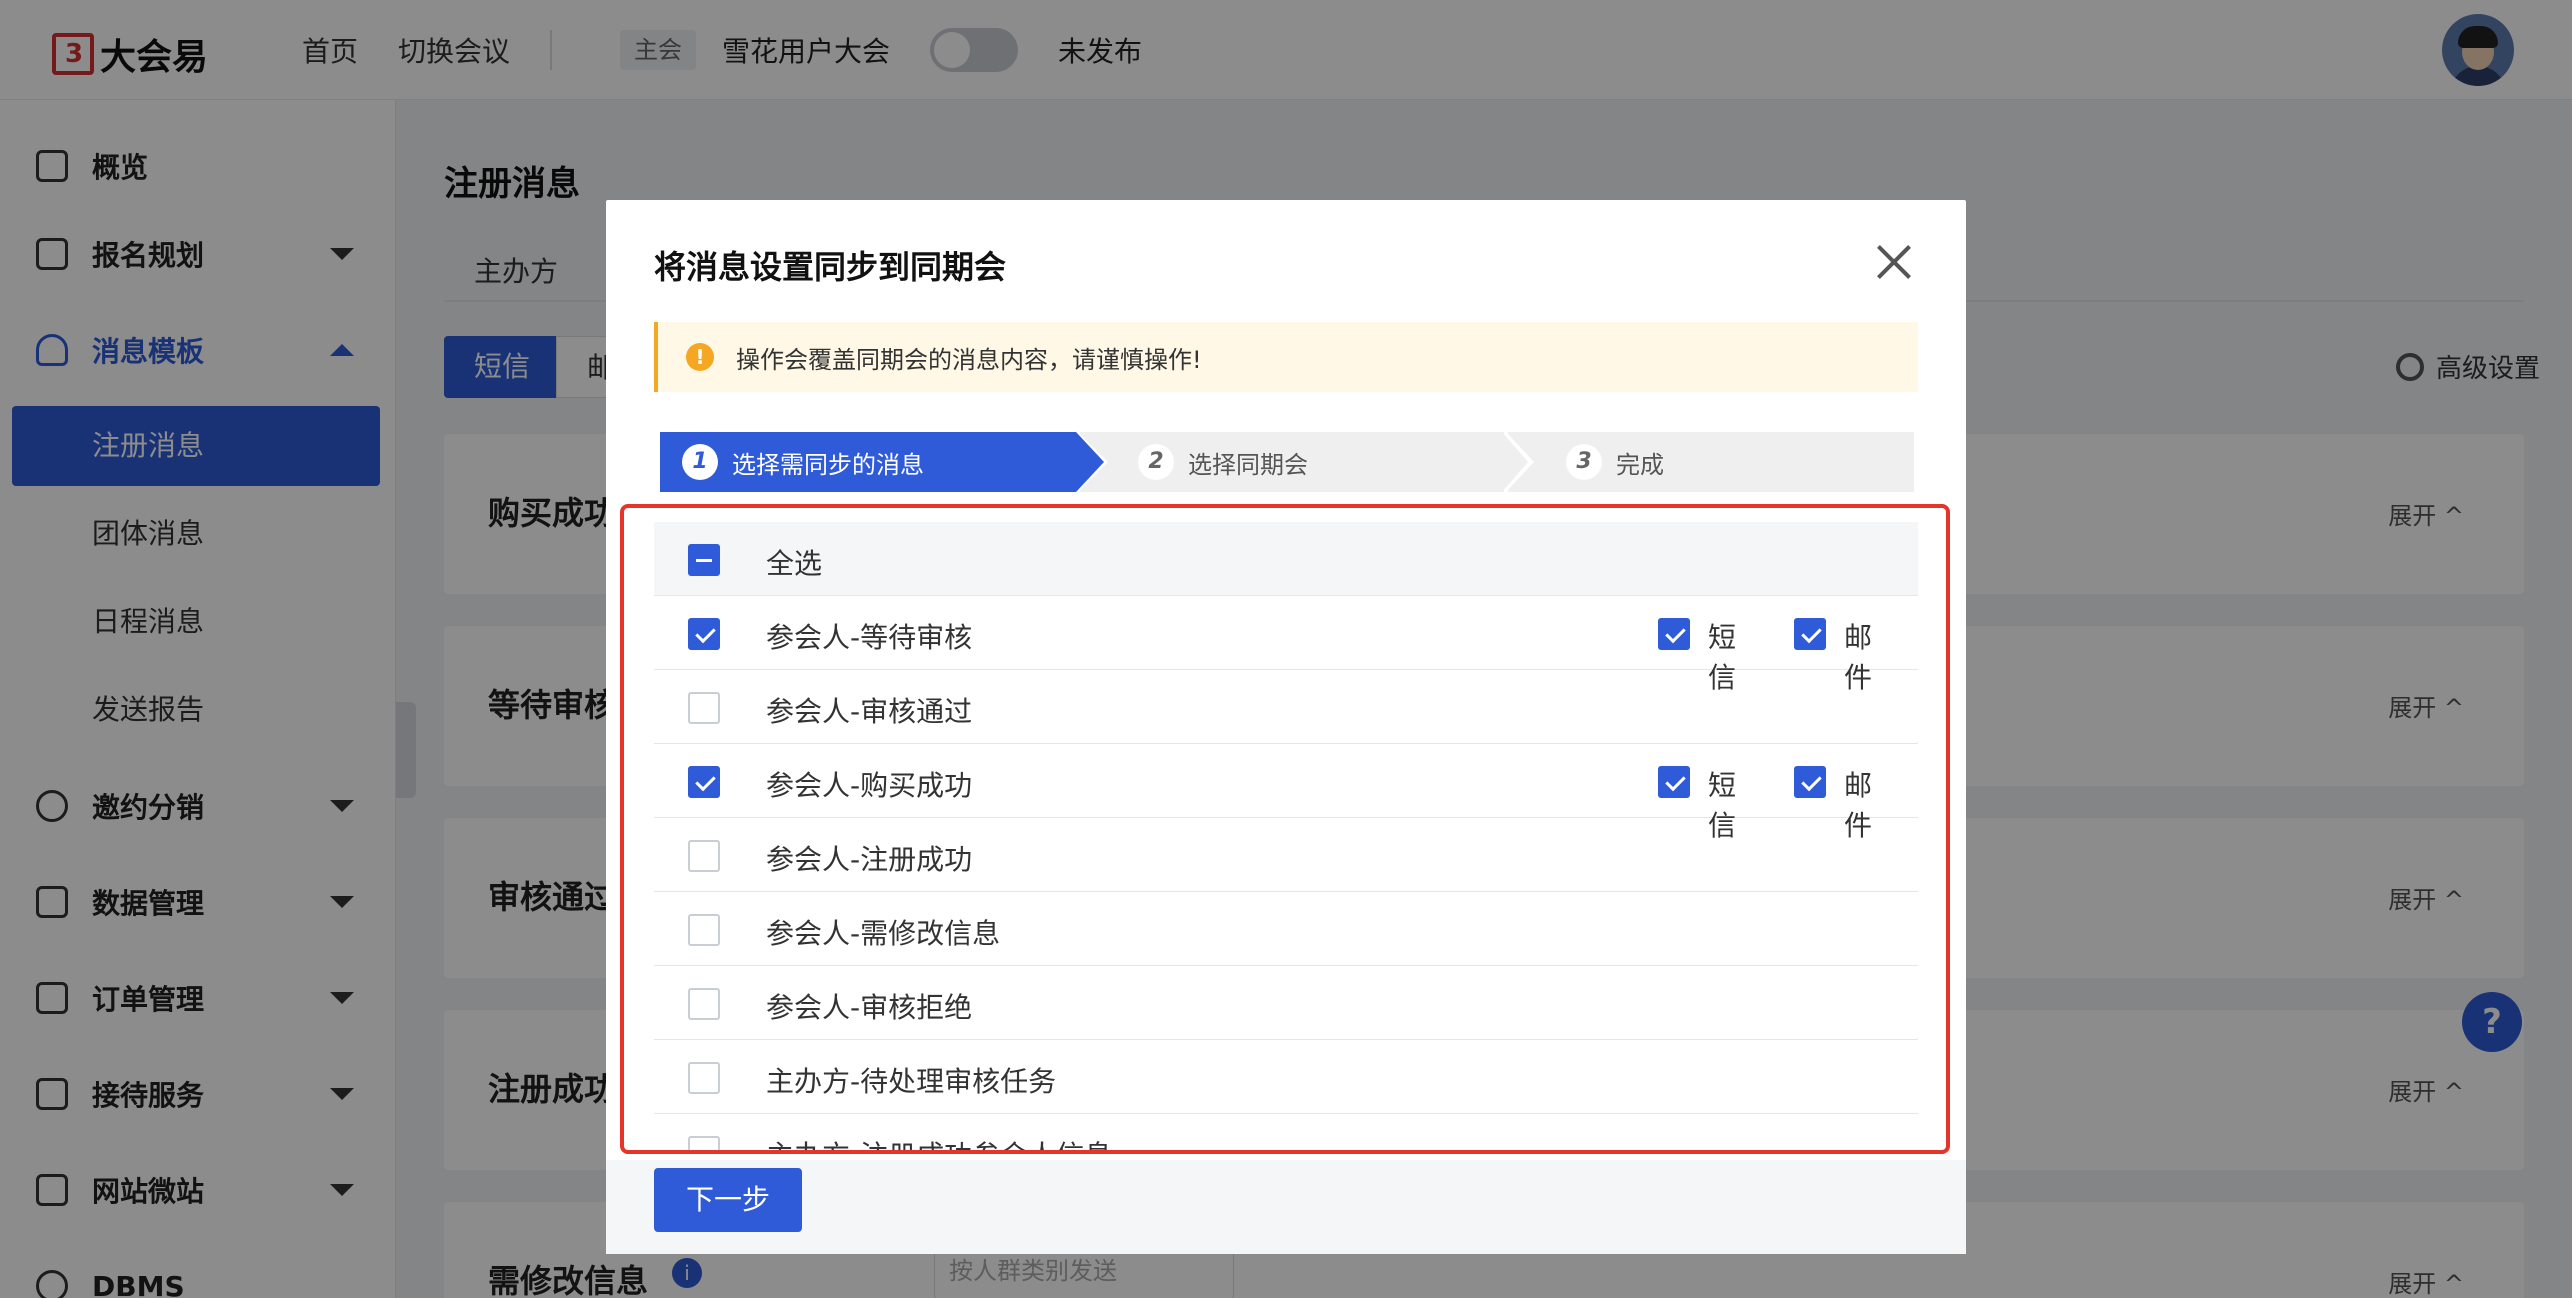 This screenshot has height=1298, width=2572. I want to click on warning-alert: ! 操作会覆盖同期会的消息内容，请谨慎操作!, so click(1286, 357).